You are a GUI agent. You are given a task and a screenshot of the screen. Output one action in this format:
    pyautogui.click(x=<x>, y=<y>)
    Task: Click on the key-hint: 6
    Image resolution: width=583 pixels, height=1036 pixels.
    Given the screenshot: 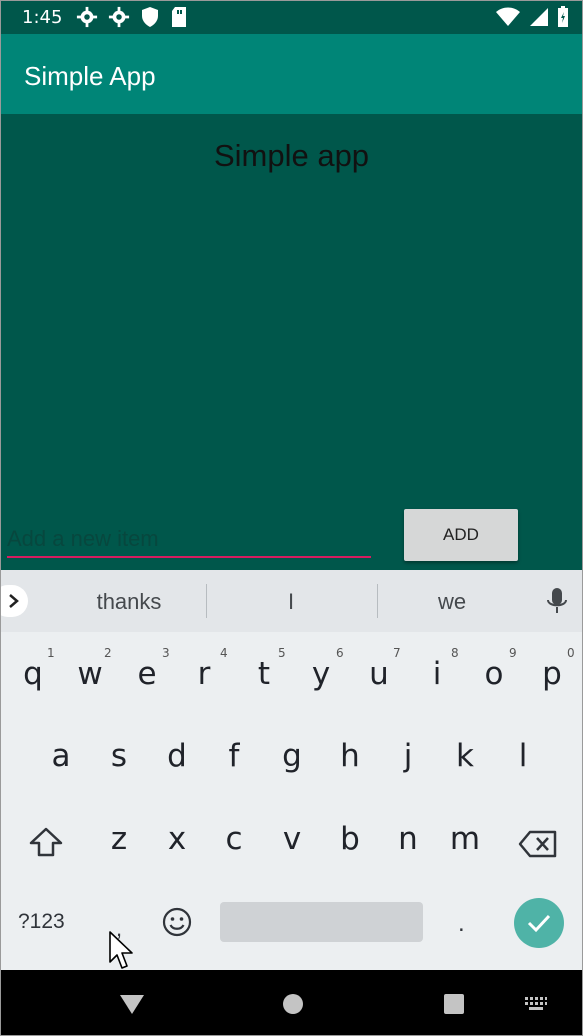 What is the action you would take?
    pyautogui.click(x=340, y=653)
    